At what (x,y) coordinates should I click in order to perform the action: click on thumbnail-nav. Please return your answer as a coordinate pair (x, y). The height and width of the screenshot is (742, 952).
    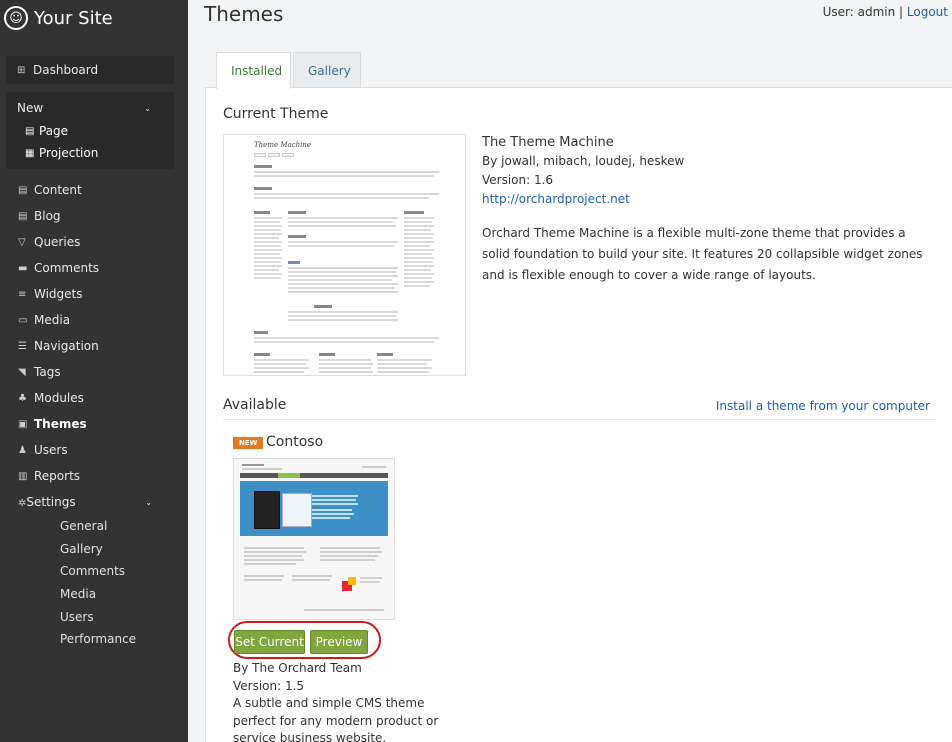
    Looking at the image, I should click on (274, 155).